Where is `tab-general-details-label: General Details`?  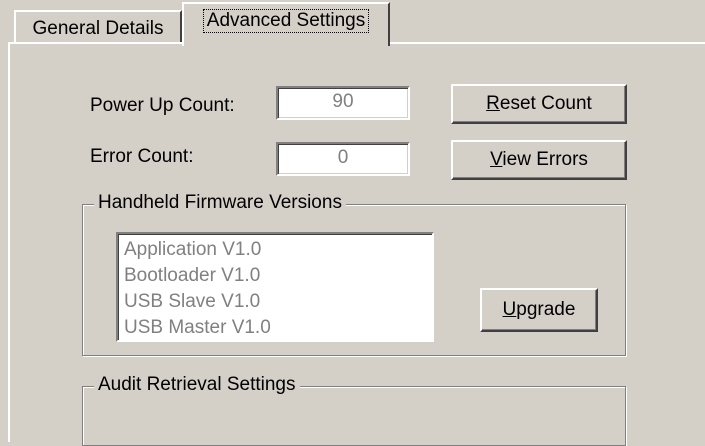 tab-general-details-label: General Details is located at coordinates (98, 28).